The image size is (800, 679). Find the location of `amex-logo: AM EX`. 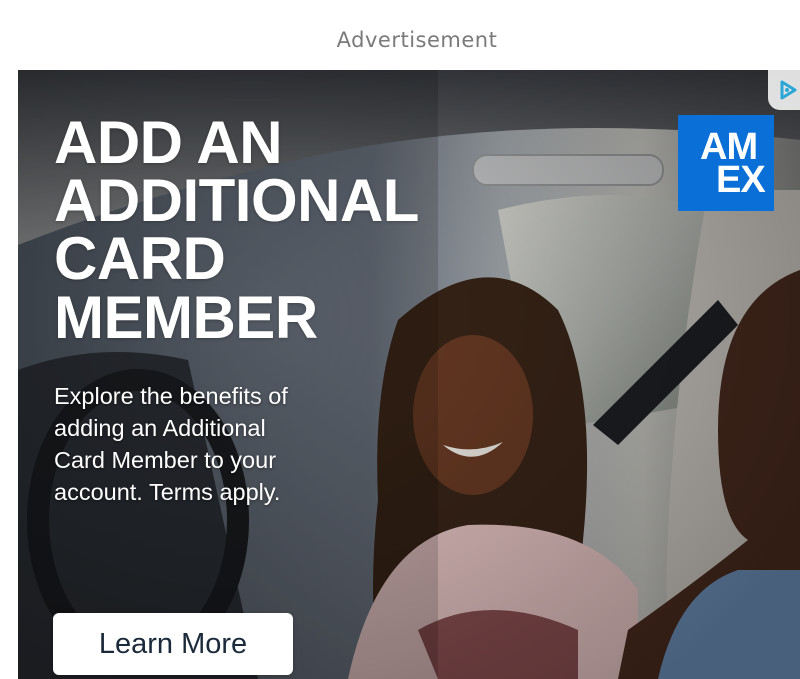

amex-logo: AM EX is located at coordinates (726, 163).